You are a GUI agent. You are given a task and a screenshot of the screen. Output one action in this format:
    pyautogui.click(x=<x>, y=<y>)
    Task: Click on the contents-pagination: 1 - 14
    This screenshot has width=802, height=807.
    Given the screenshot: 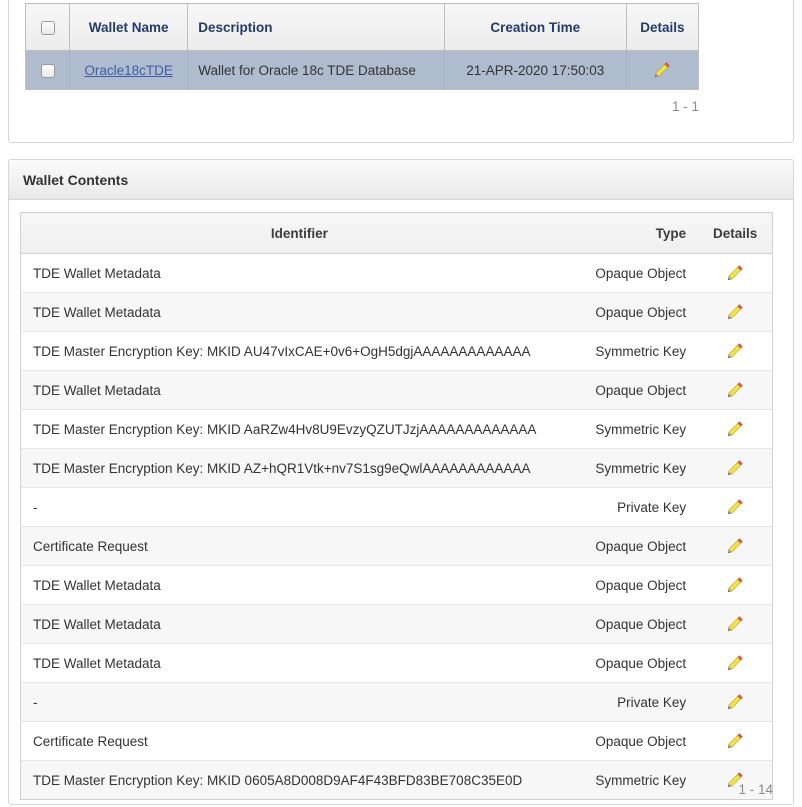 What is the action you would take?
    pyautogui.click(x=755, y=789)
    